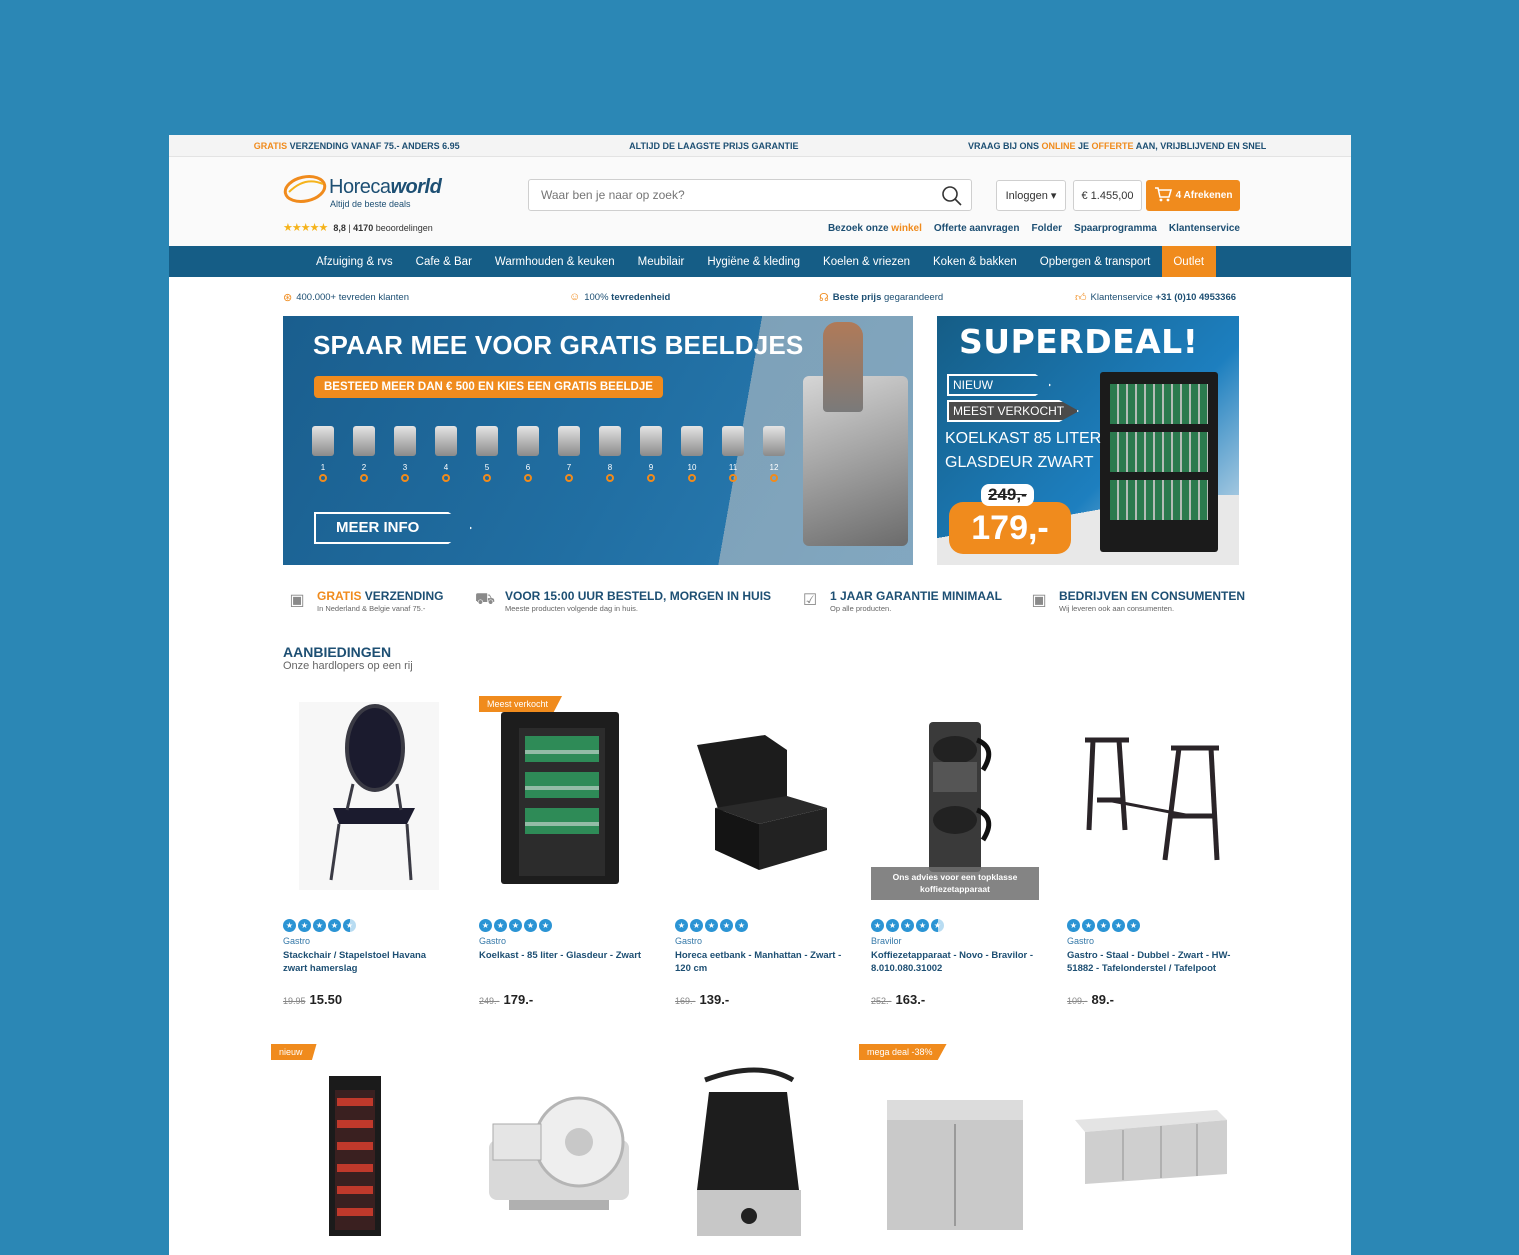 This screenshot has width=1519, height=1255. What do you see at coordinates (627, 297) in the screenshot?
I see `usp2-text: 100% tevredenheid` at bounding box center [627, 297].